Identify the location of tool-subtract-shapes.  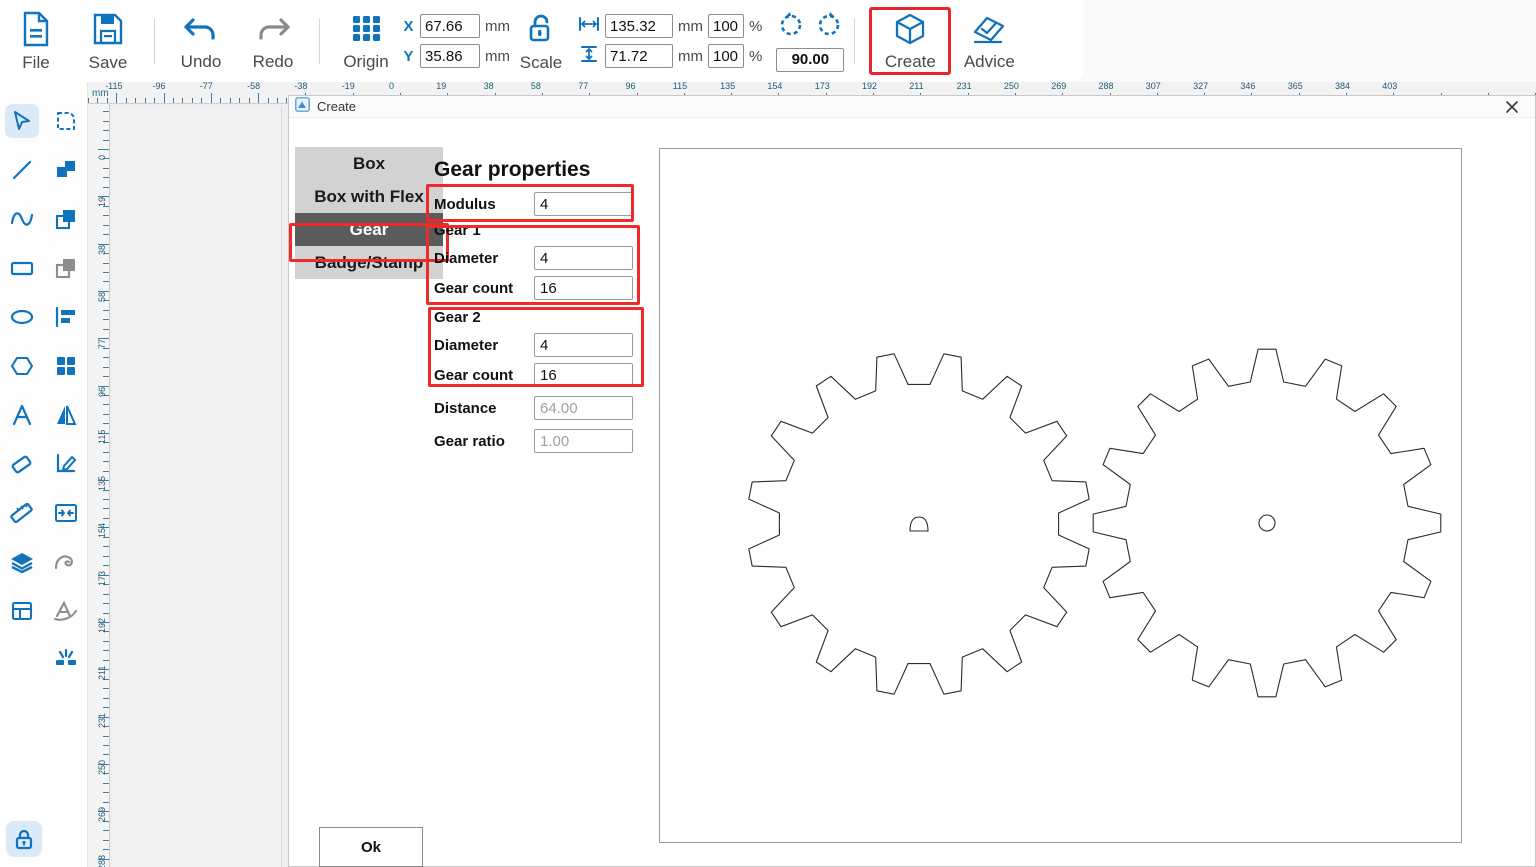
(66, 218).